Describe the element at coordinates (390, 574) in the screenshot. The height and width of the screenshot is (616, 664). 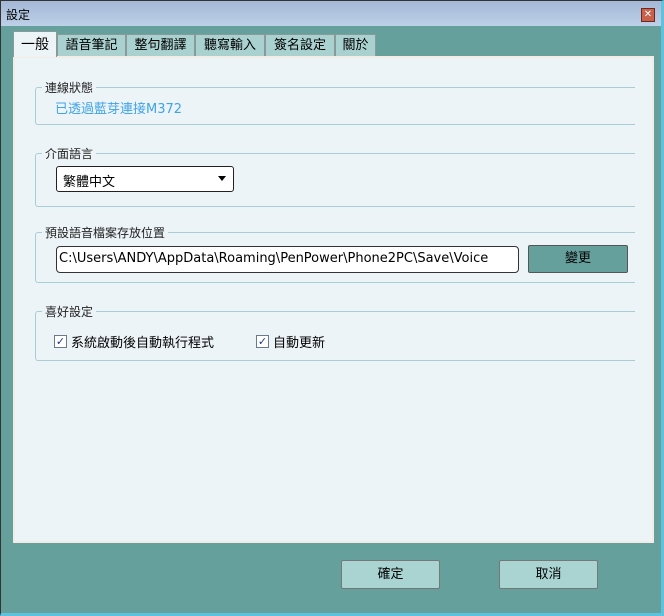
I see `ok-button: 確定` at that location.